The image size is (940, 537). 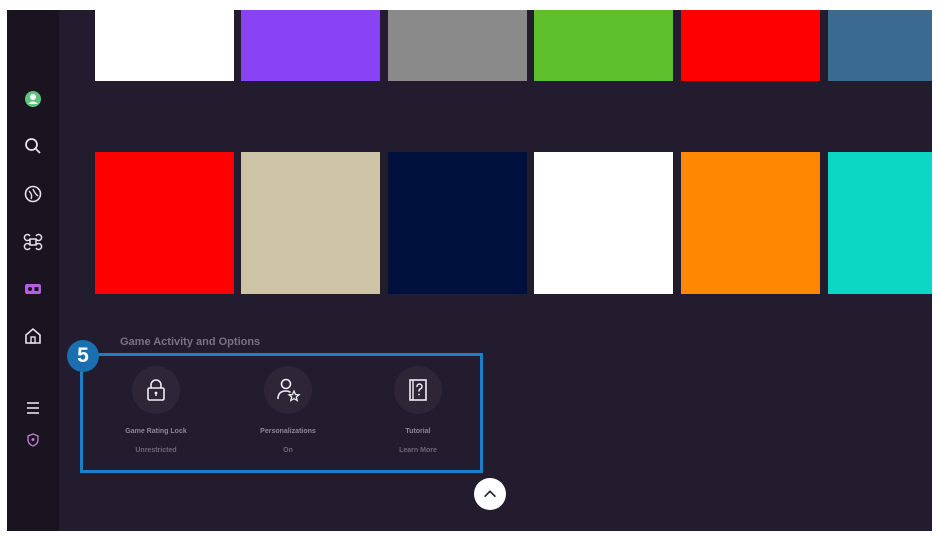 I want to click on lock-icon, so click(x=156, y=390).